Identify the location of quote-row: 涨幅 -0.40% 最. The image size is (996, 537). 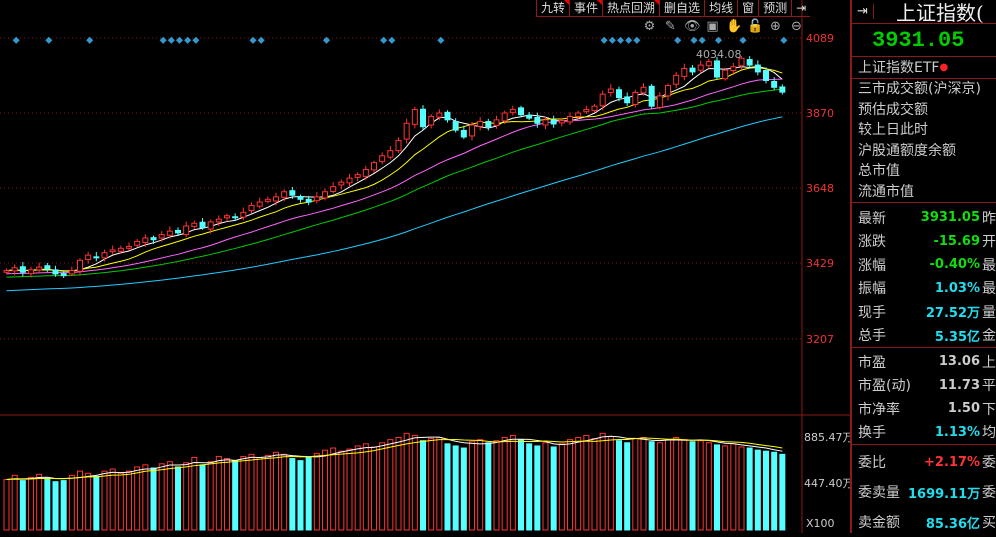
(924, 265).